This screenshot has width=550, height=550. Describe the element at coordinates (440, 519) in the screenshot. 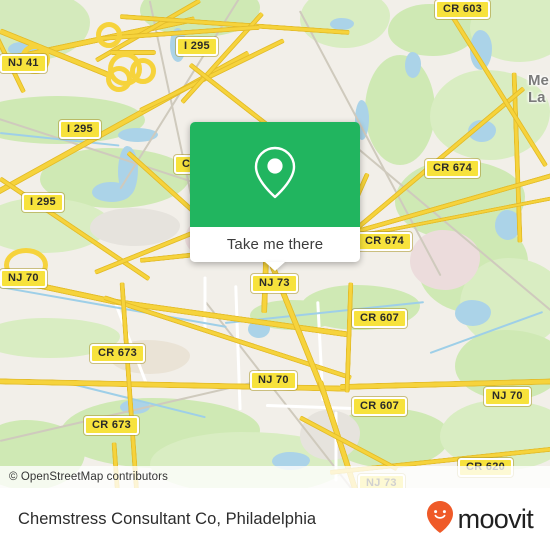

I see `moovit-smiley-pin-icon` at that location.